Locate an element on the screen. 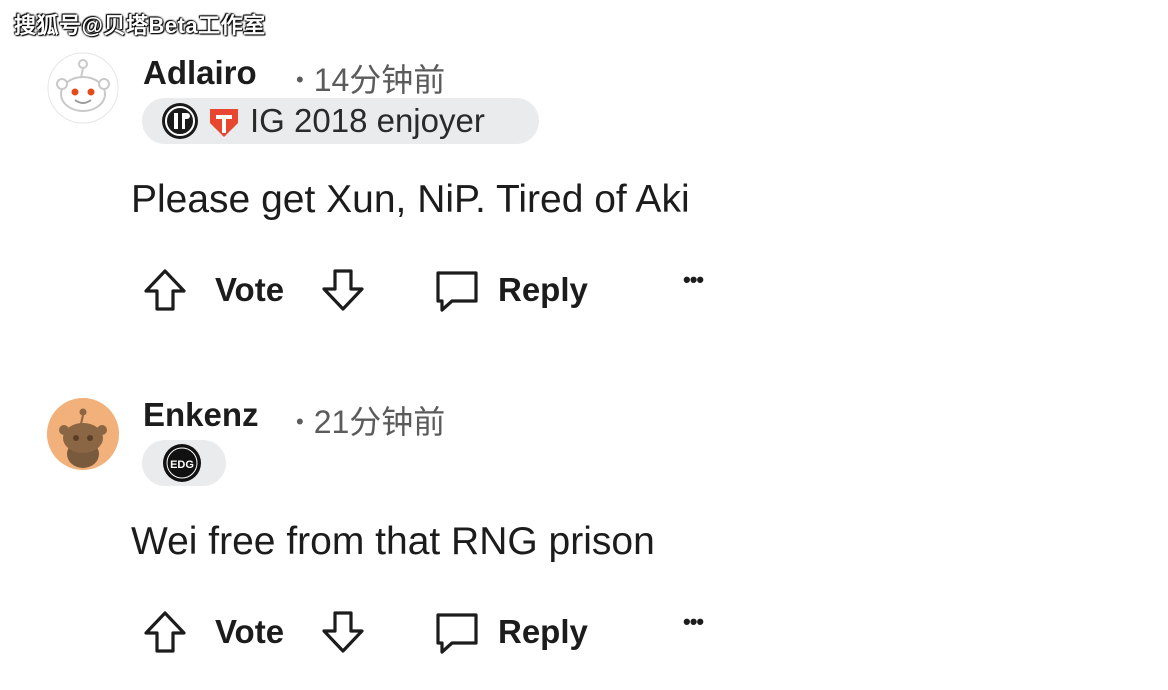  flair-label: IG 2018 enjoyer is located at coordinates (367, 120).